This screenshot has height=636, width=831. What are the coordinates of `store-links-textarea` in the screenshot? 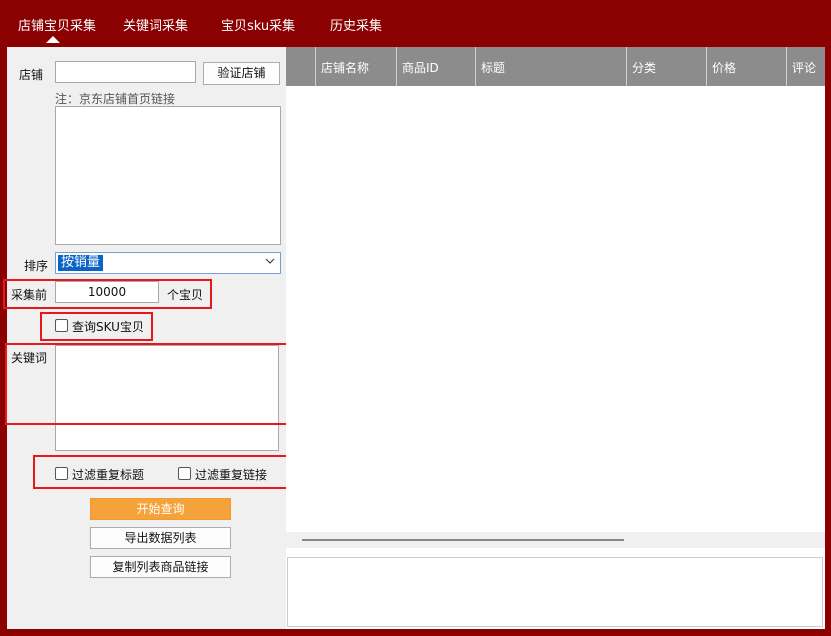 It's located at (168, 175).